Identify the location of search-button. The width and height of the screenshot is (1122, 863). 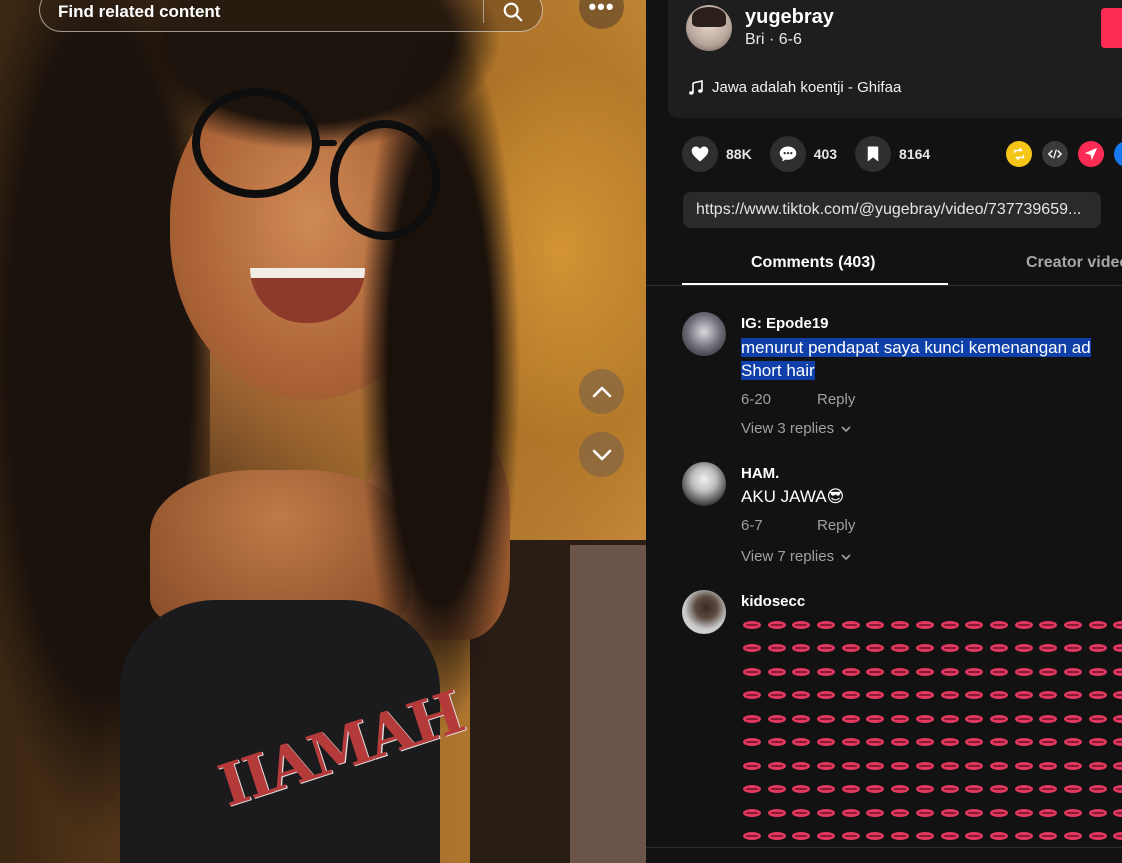
(513, 15).